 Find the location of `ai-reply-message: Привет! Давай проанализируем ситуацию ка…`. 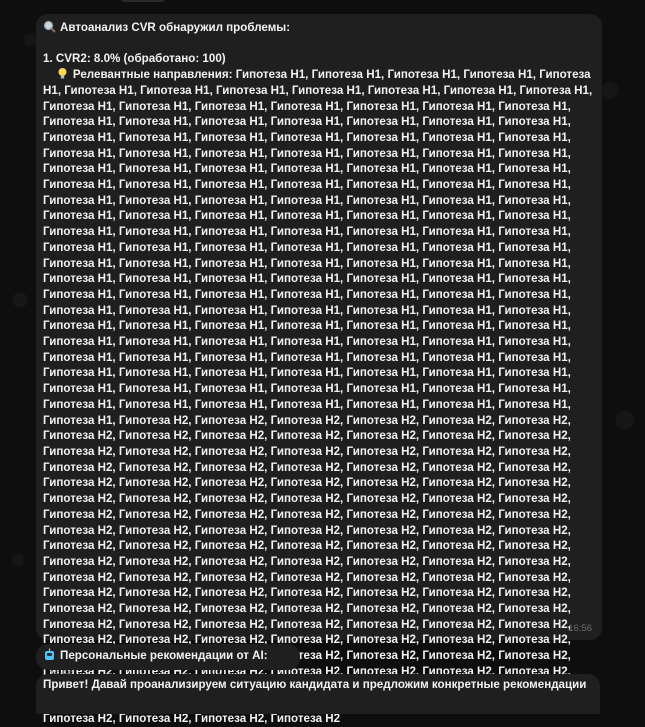

ai-reply-message: Привет! Давай проанализируем ситуацию ка… is located at coordinates (318, 694).